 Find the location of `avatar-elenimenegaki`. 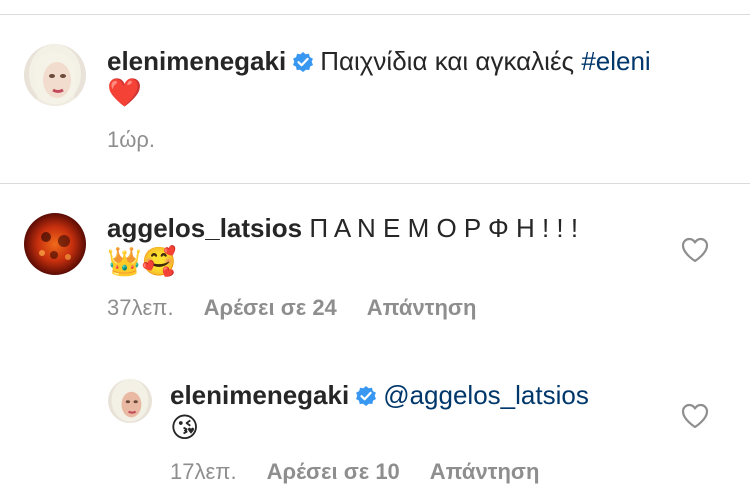

avatar-elenimenegaki is located at coordinates (55, 75).